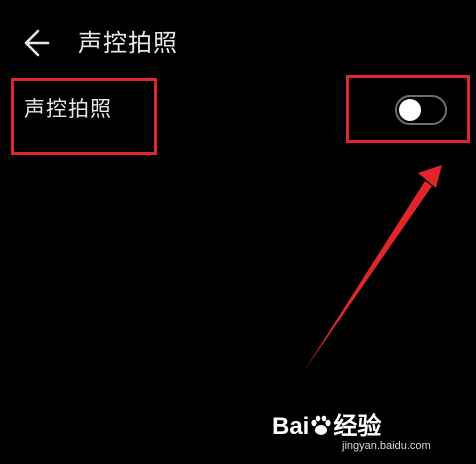 This screenshot has width=476, height=464. Describe the element at coordinates (368, 276) in the screenshot. I see `arrow-shaft` at that location.